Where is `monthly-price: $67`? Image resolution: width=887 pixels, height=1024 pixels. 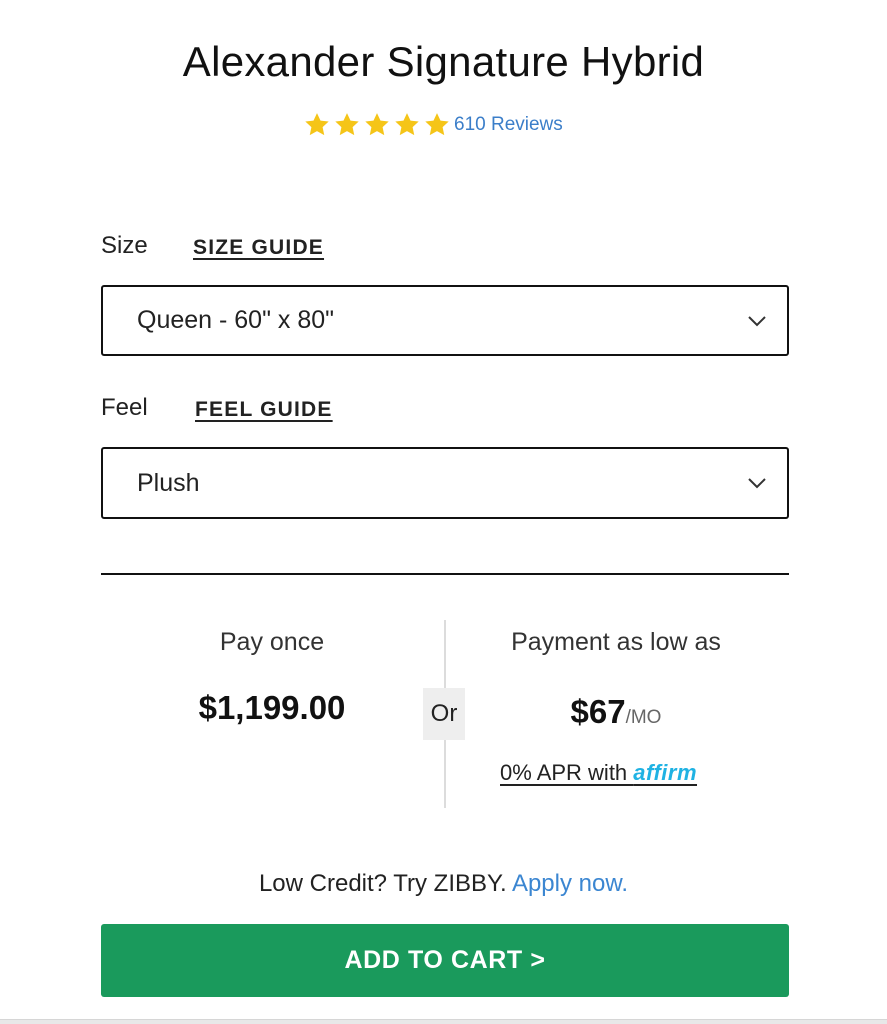 monthly-price: $67 is located at coordinates (598, 711).